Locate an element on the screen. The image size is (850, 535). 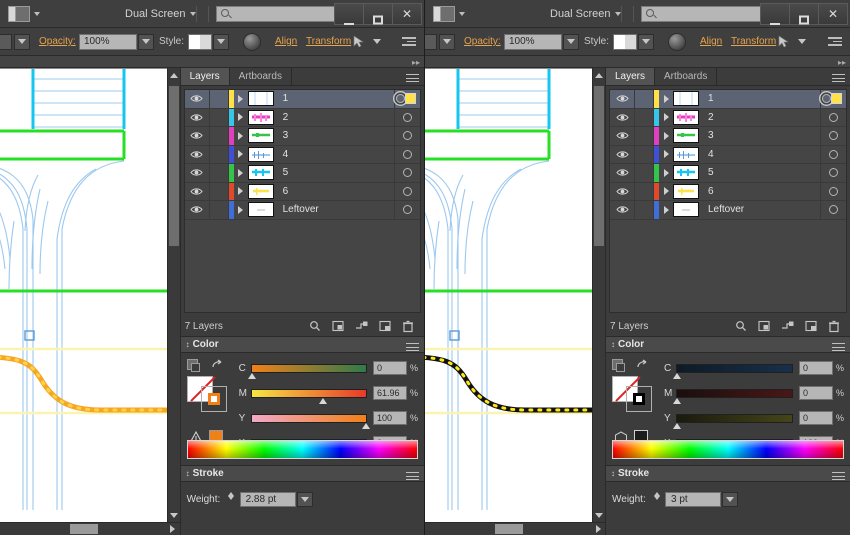
scroll-up-button is located at coordinates (599, 75).